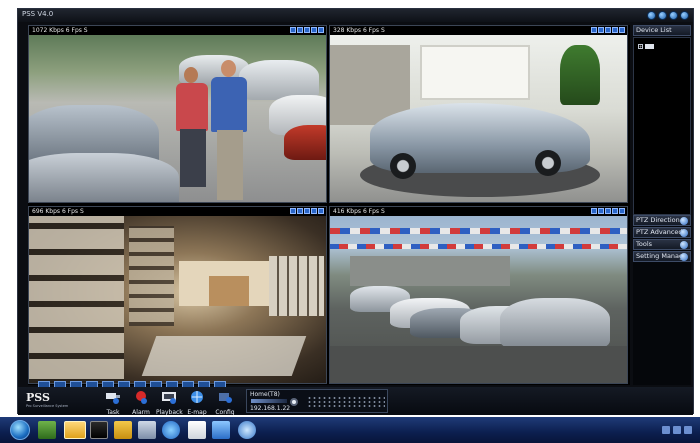 Image resolution: width=700 pixels, height=443 pixels. What do you see at coordinates (668, 15) in the screenshot?
I see `window-controls` at bounding box center [668, 15].